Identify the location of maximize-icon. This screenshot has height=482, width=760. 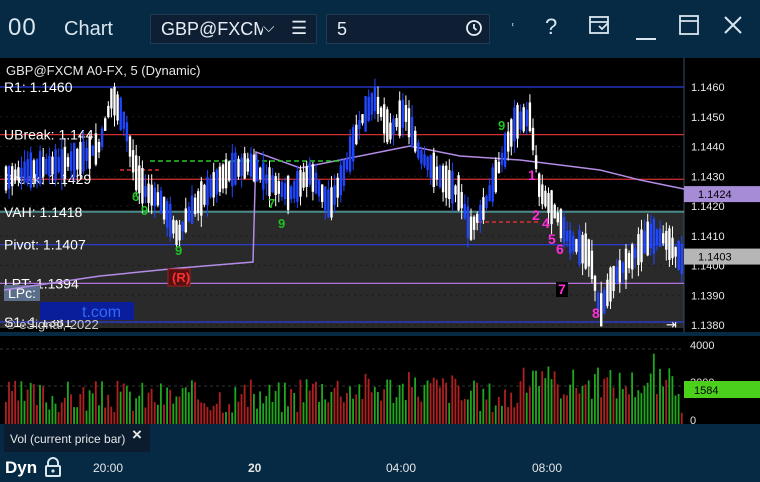
(689, 28).